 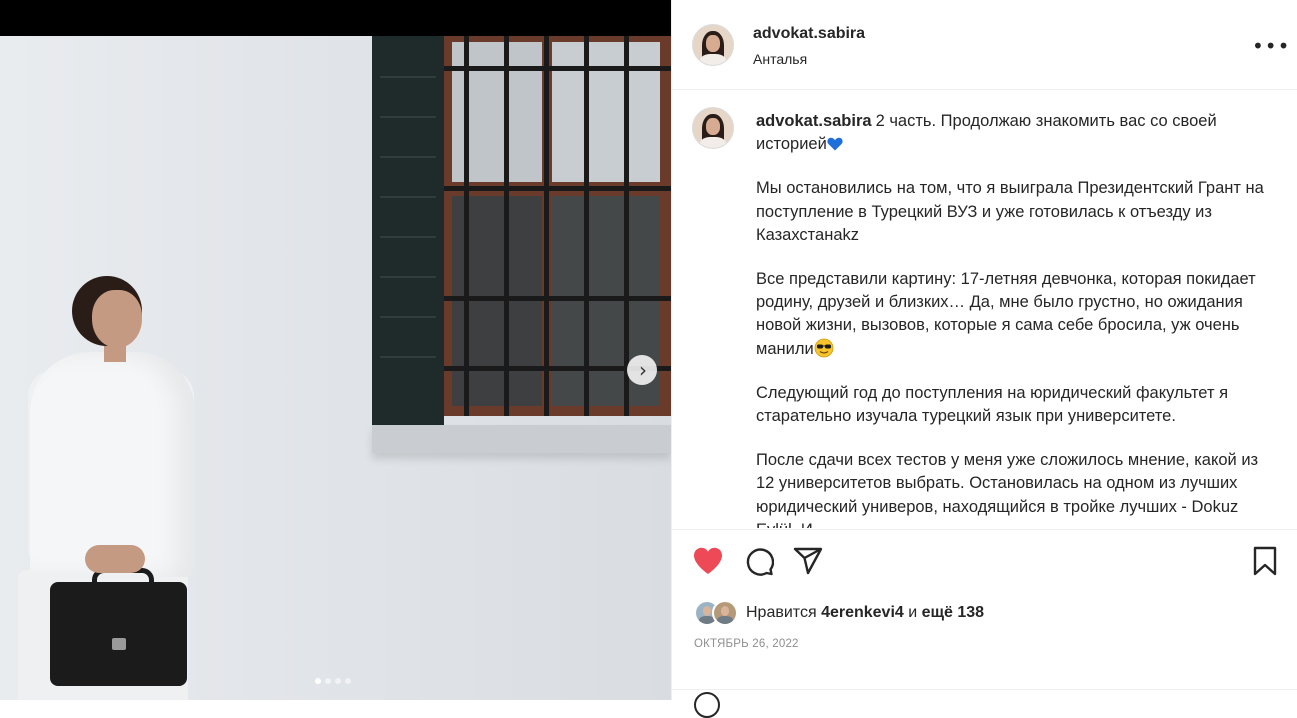 I want to click on emoji-icon, so click(x=707, y=705).